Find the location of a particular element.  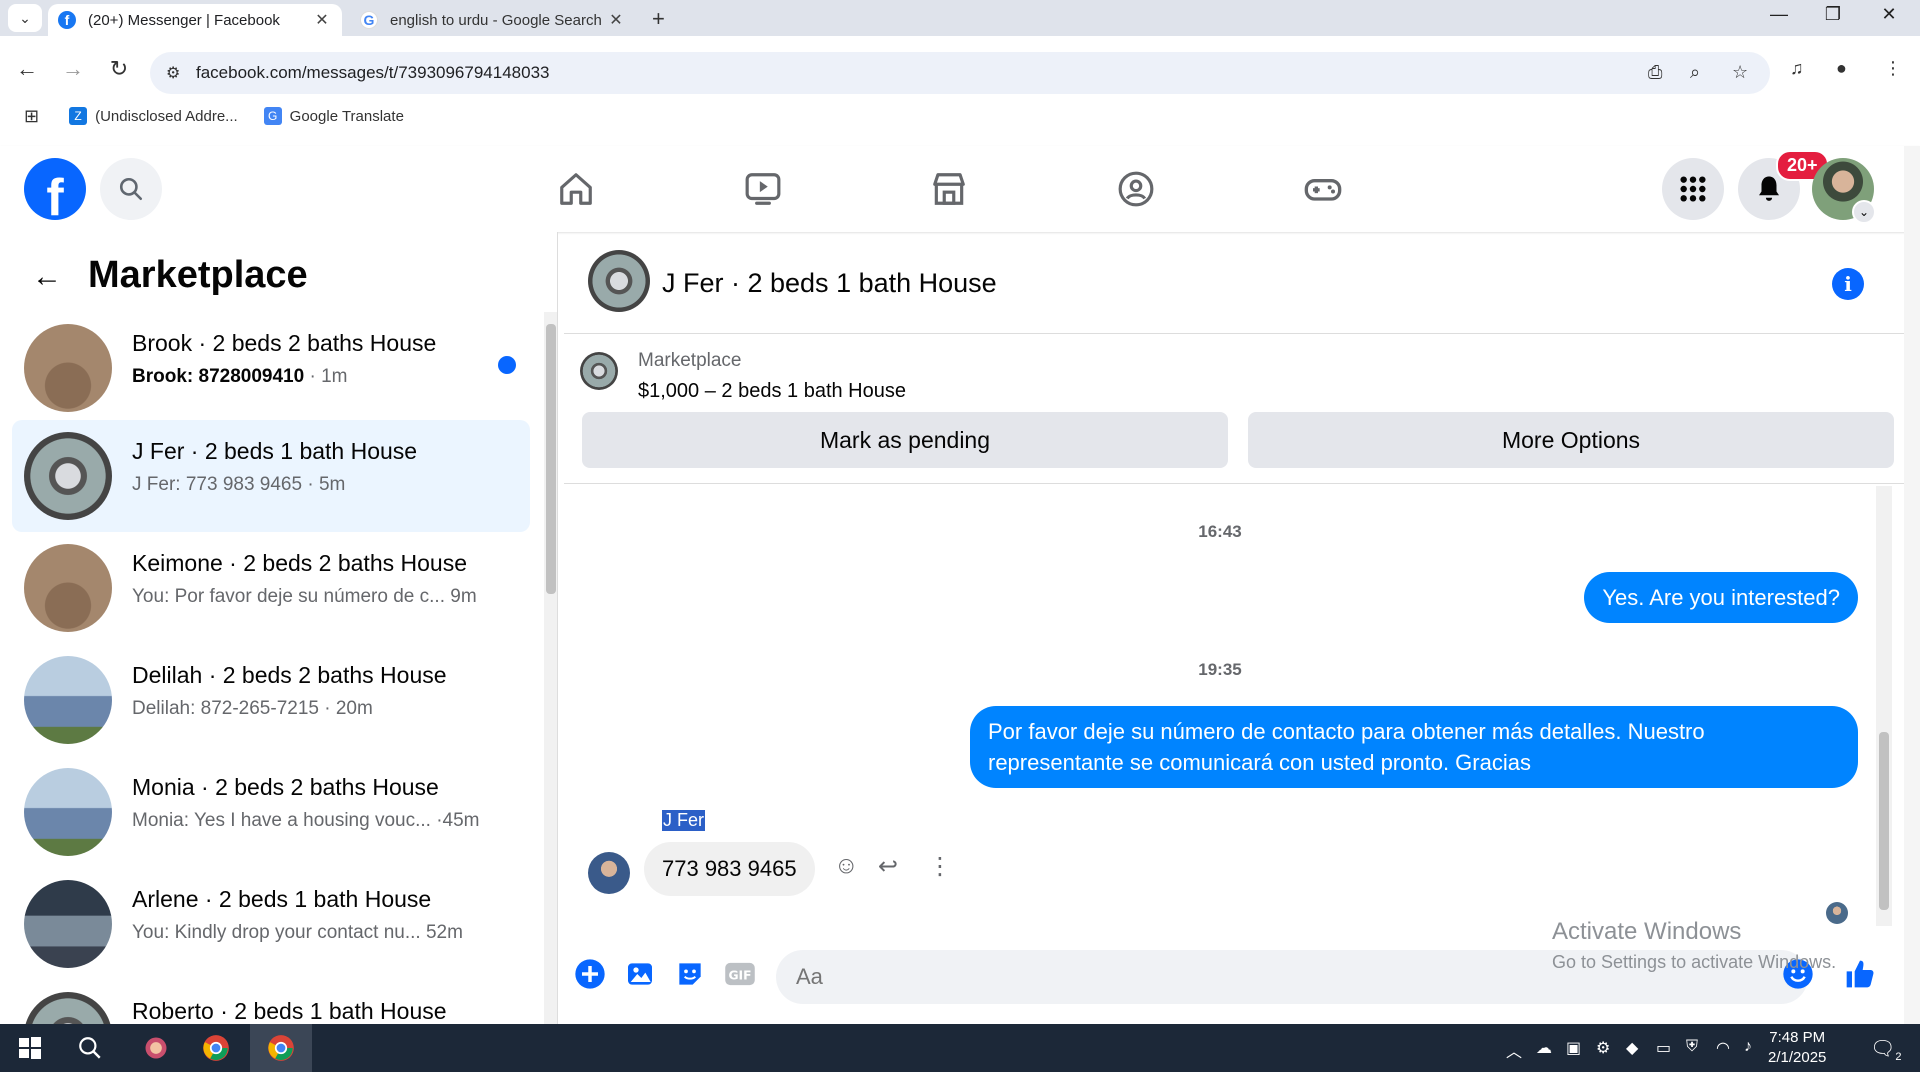

chrome-menu-icon: ⋮ is located at coordinates (1893, 68).